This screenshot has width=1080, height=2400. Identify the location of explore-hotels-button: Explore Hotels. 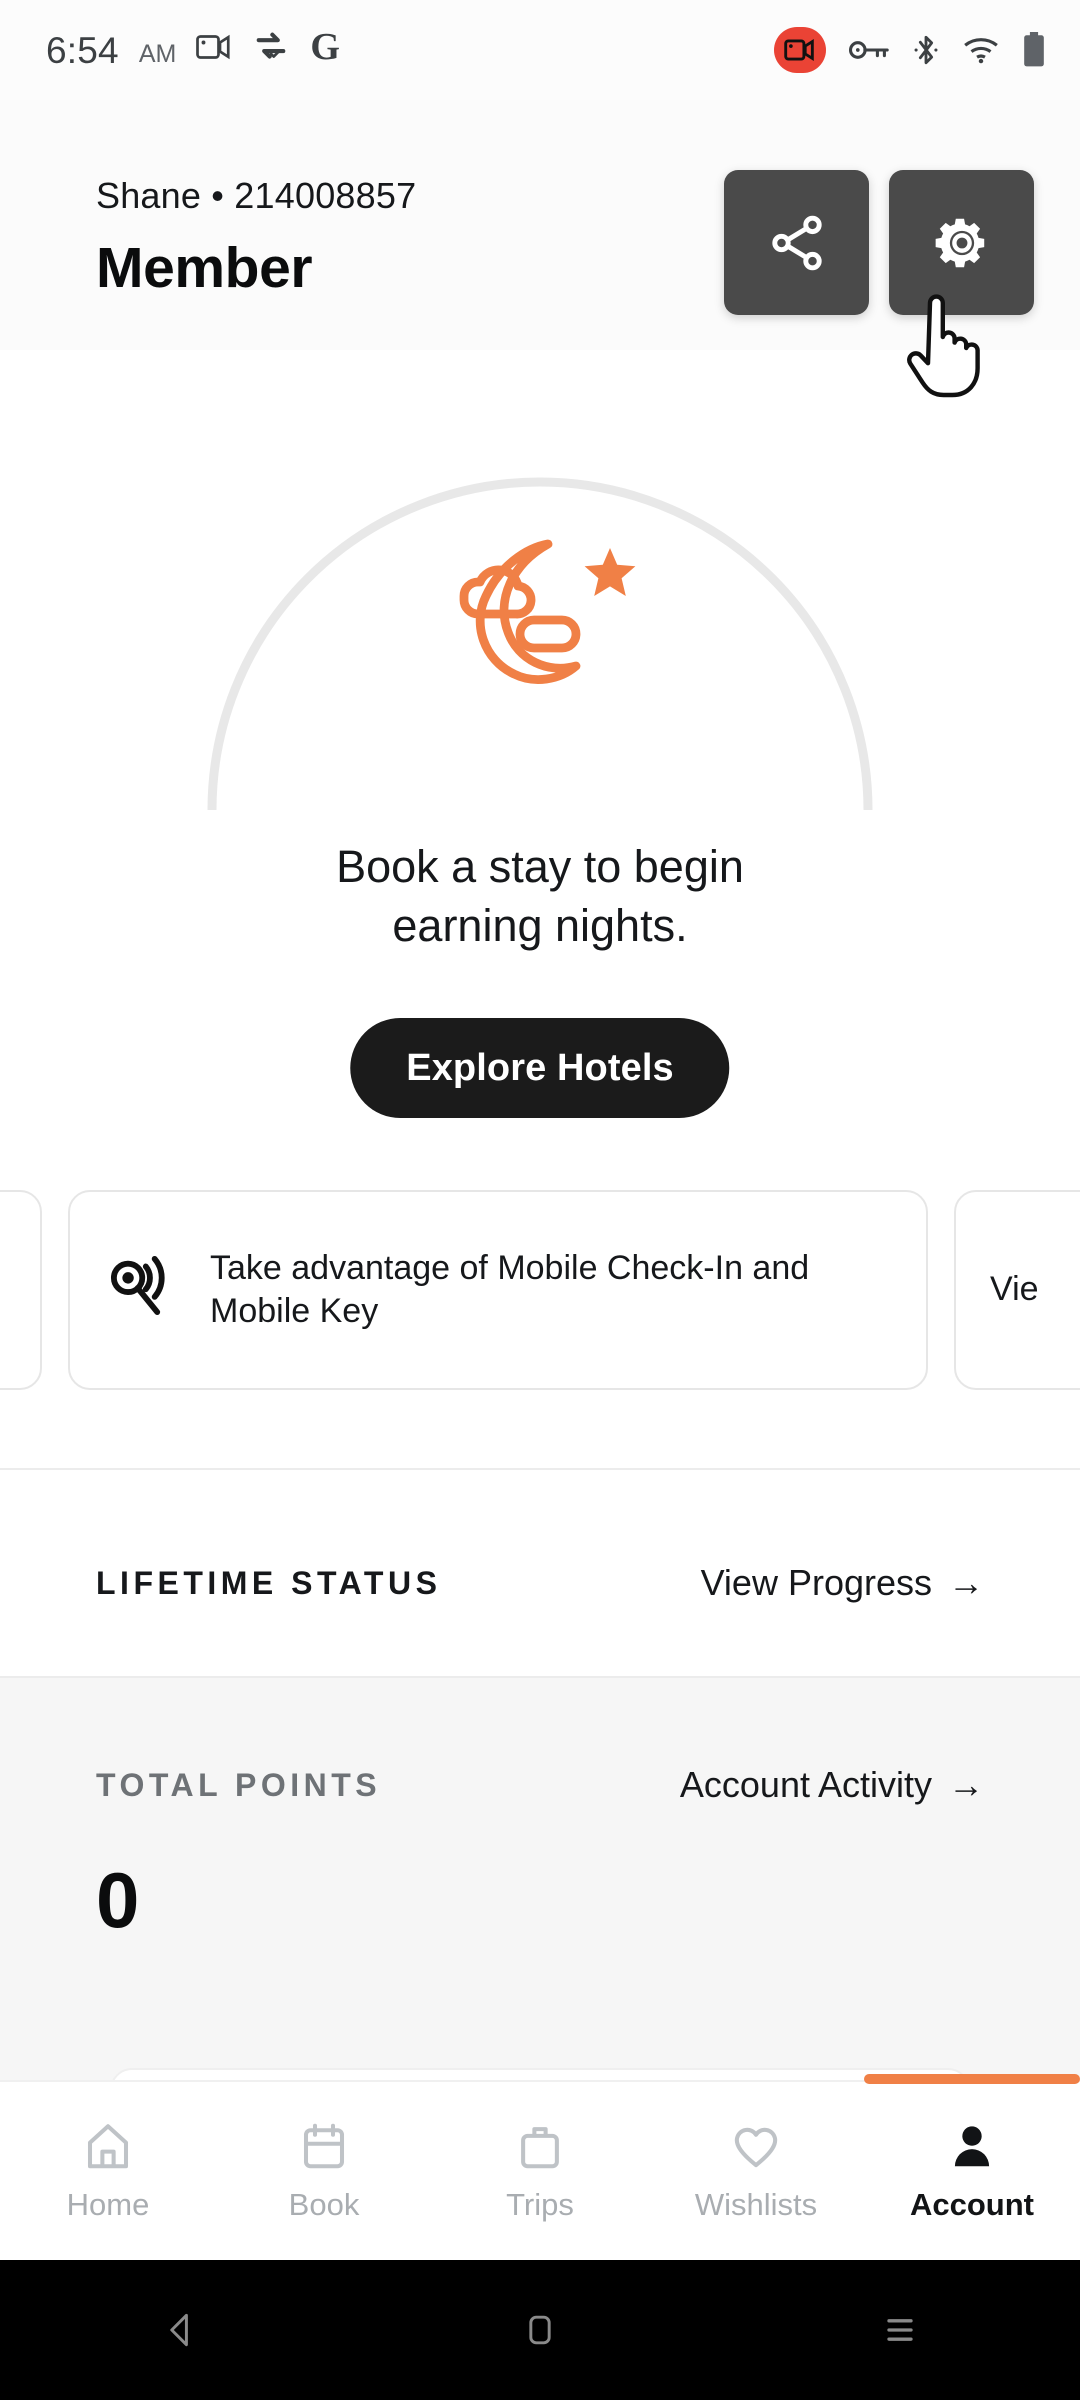
(540, 1068).